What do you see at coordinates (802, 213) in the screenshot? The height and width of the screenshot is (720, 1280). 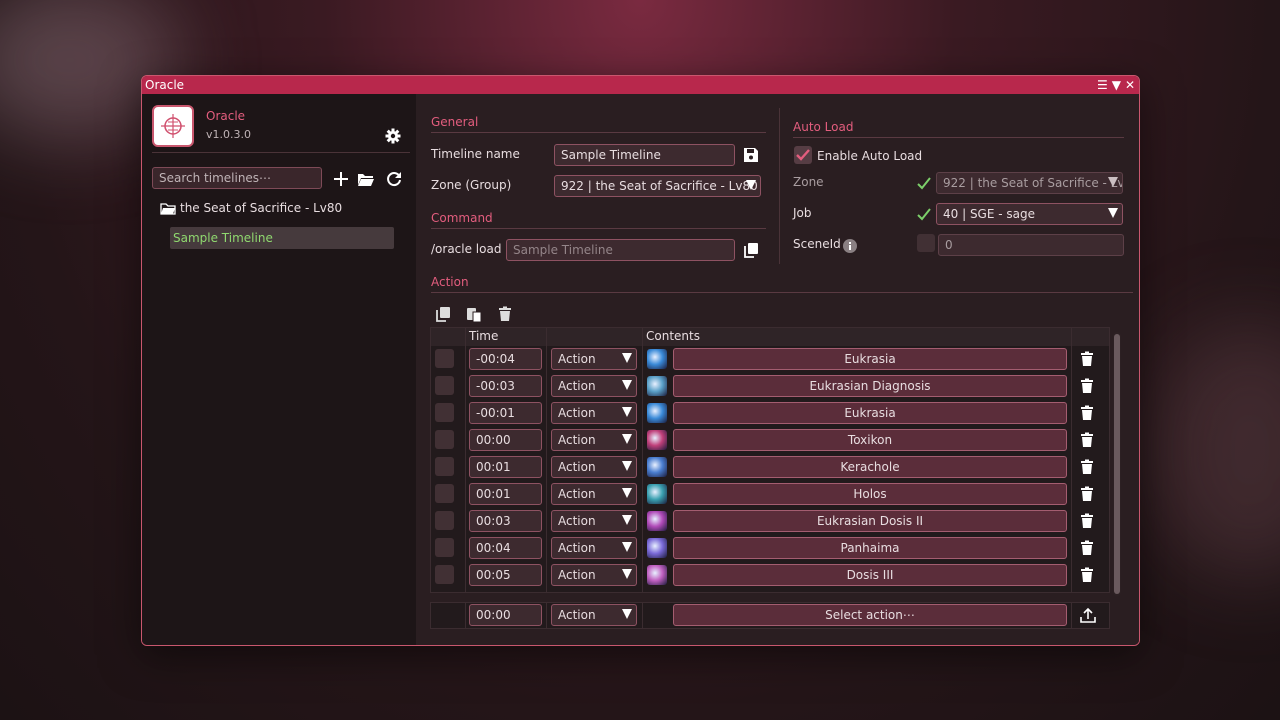 I see `job-label: Job` at bounding box center [802, 213].